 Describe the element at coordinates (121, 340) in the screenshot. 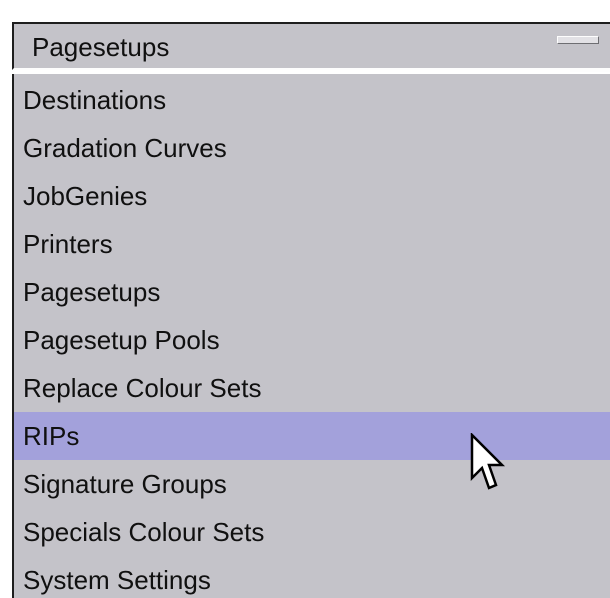

I see `list-item-label: Pagesetup Pools` at that location.